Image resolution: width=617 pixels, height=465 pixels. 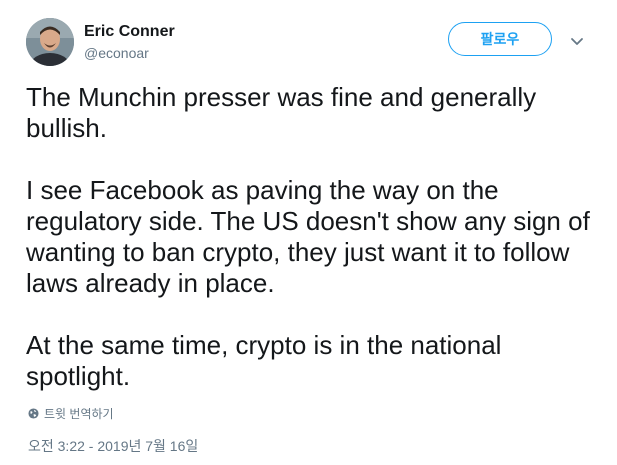 I want to click on avatar, so click(x=50, y=42).